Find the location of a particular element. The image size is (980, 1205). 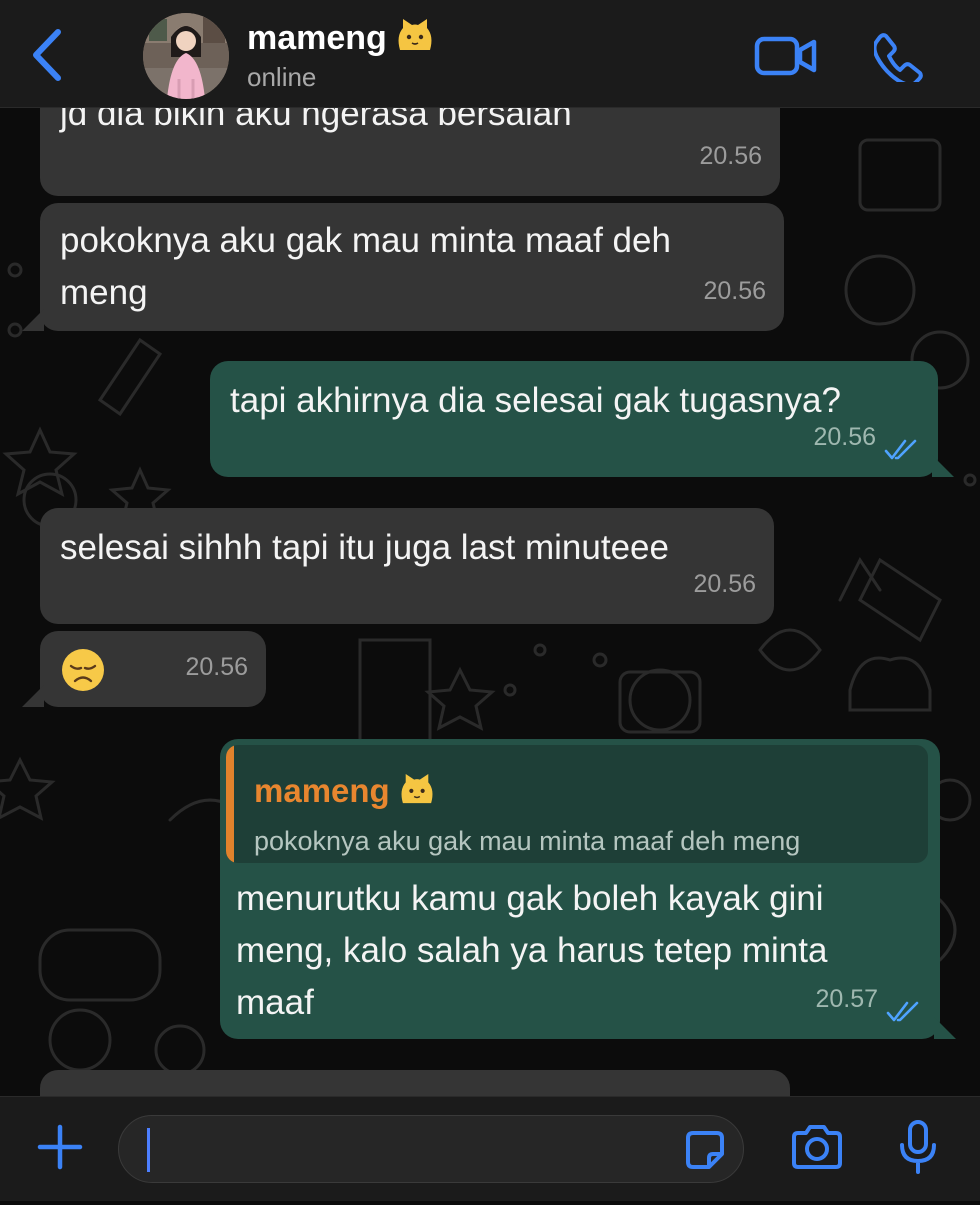

message-text: tapi akhirnya dia selesai gak tugasnya? is located at coordinates (535, 400).